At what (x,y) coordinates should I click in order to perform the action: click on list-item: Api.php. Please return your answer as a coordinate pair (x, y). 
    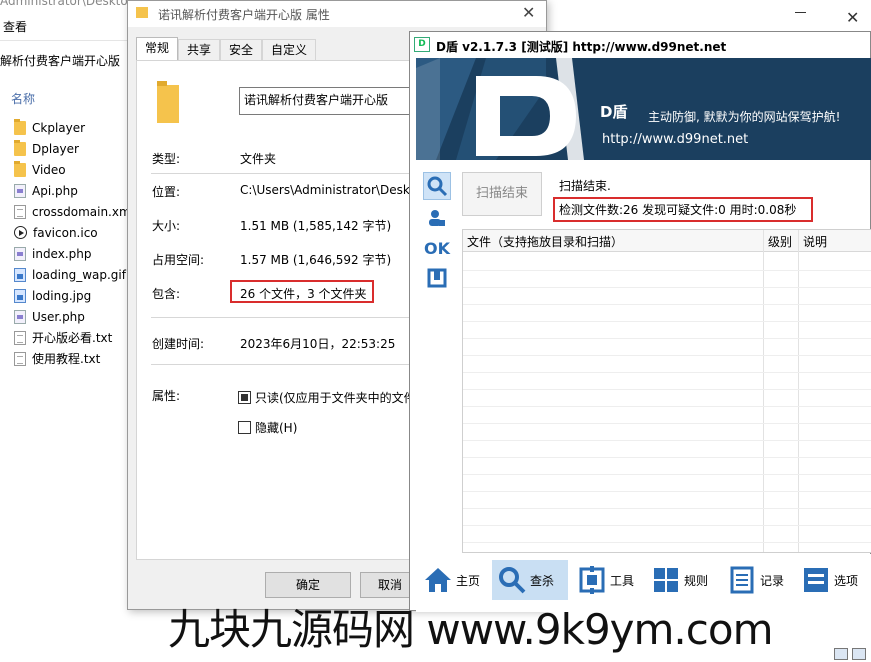
    Looking at the image, I should click on (74, 190).